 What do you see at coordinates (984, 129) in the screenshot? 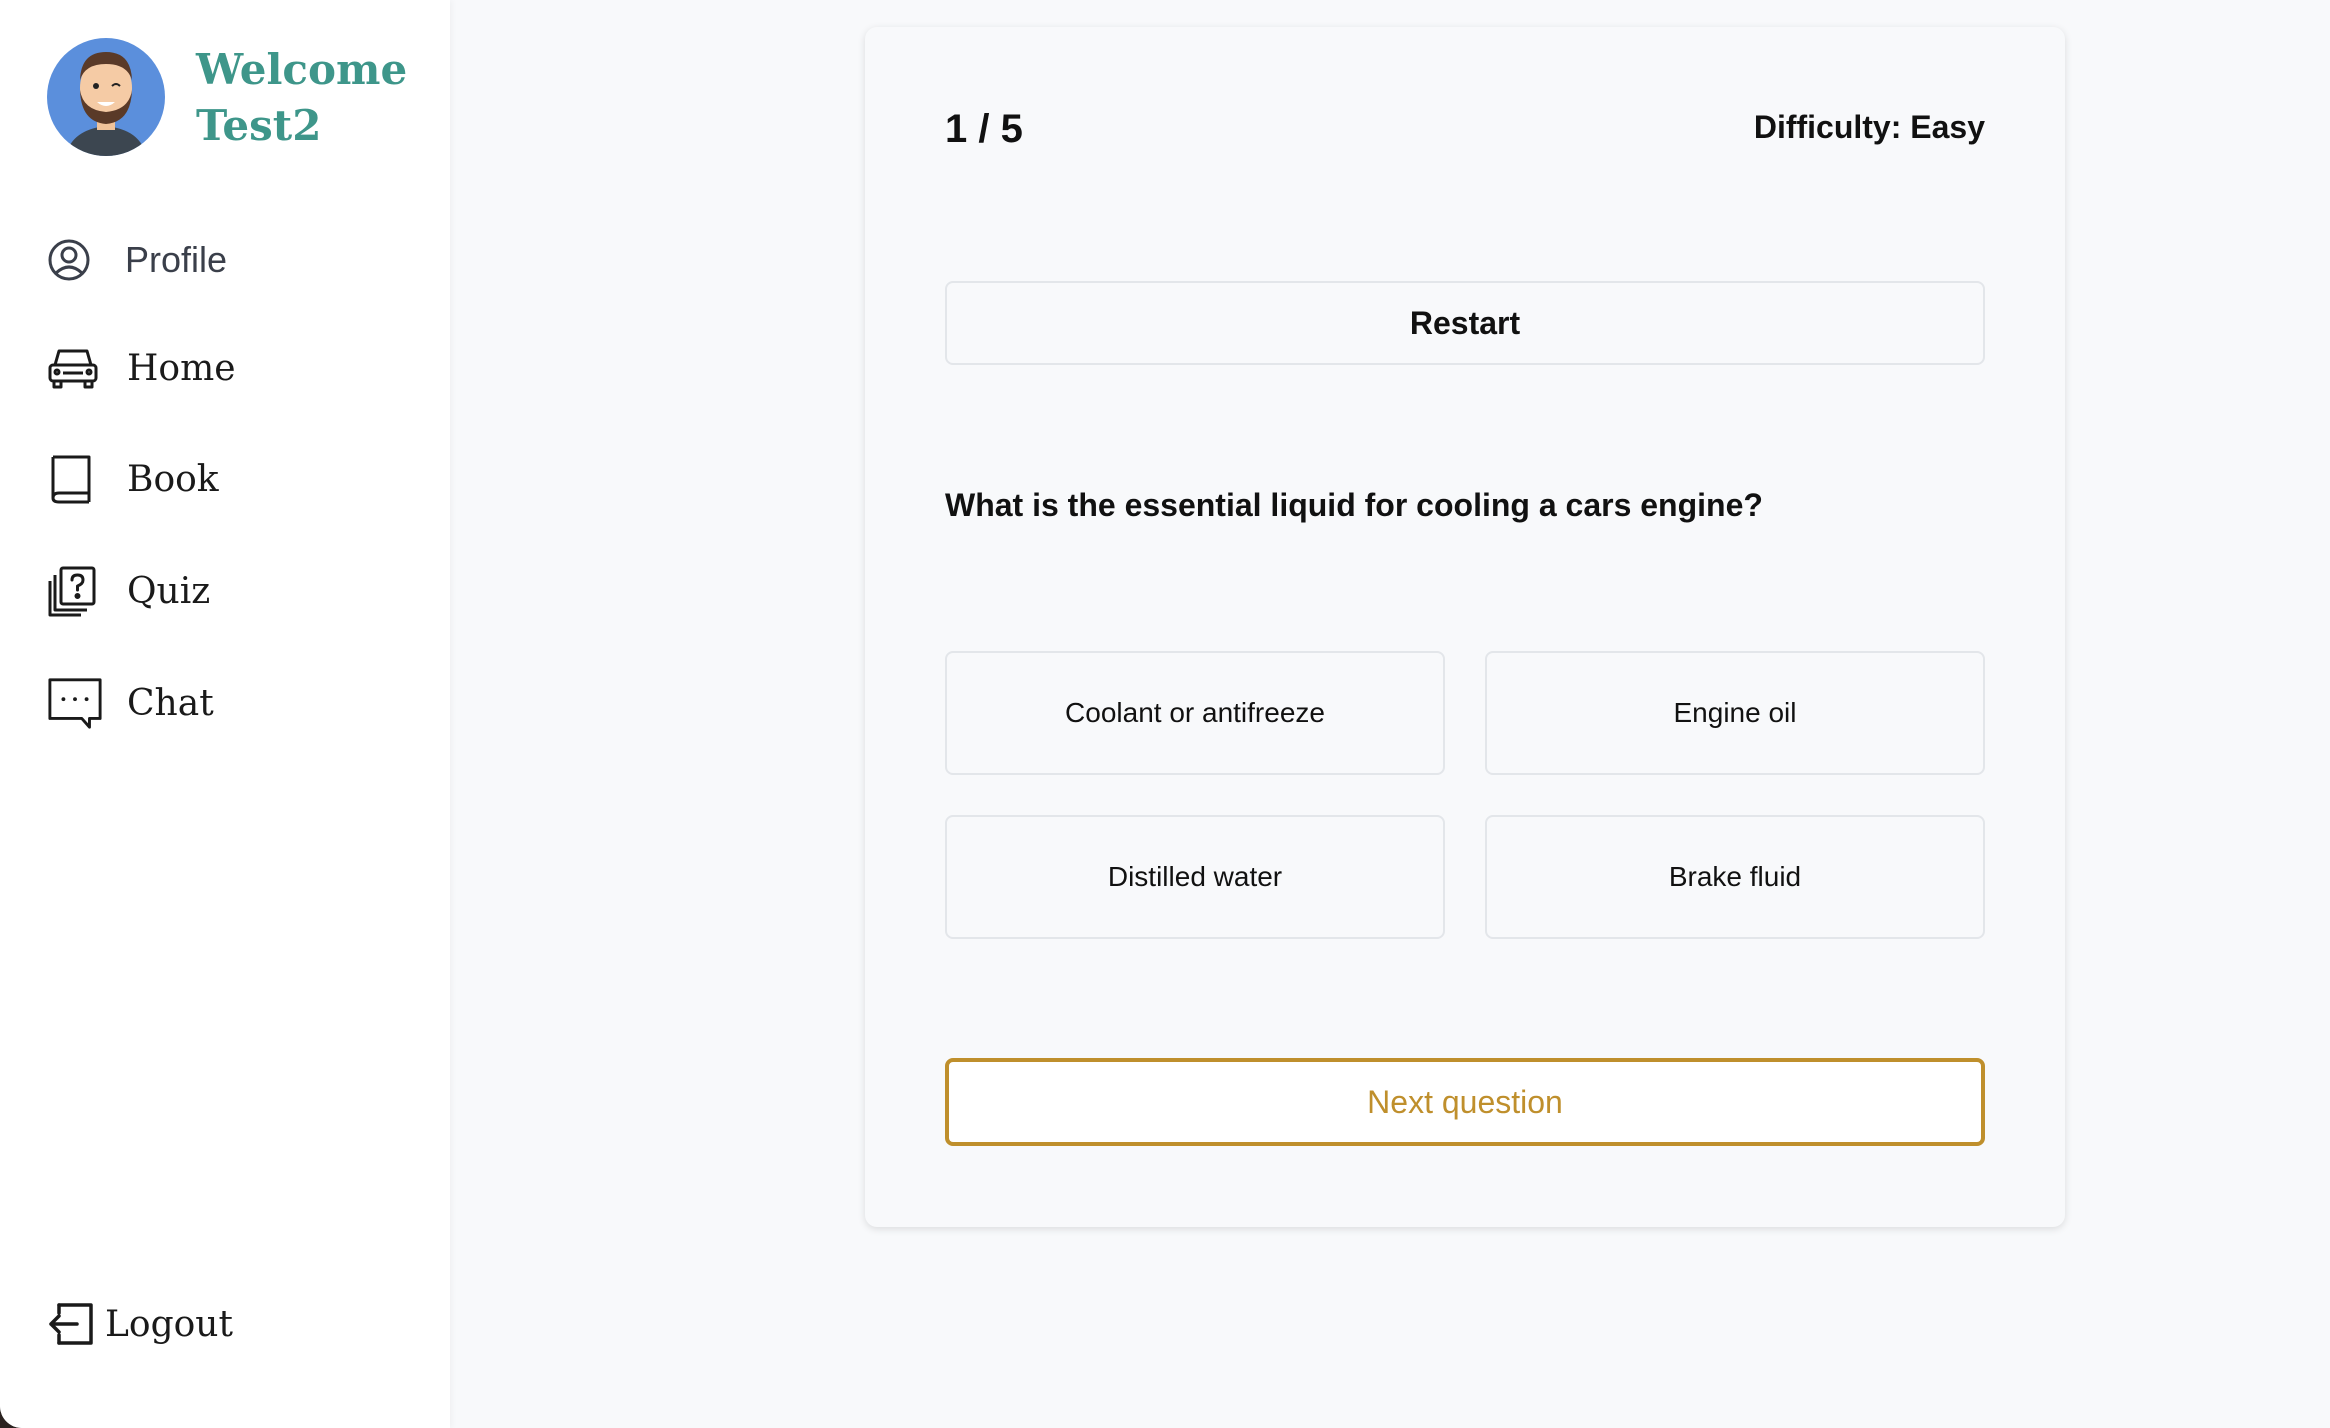
I see `quiz-progress: 1 / 5` at bounding box center [984, 129].